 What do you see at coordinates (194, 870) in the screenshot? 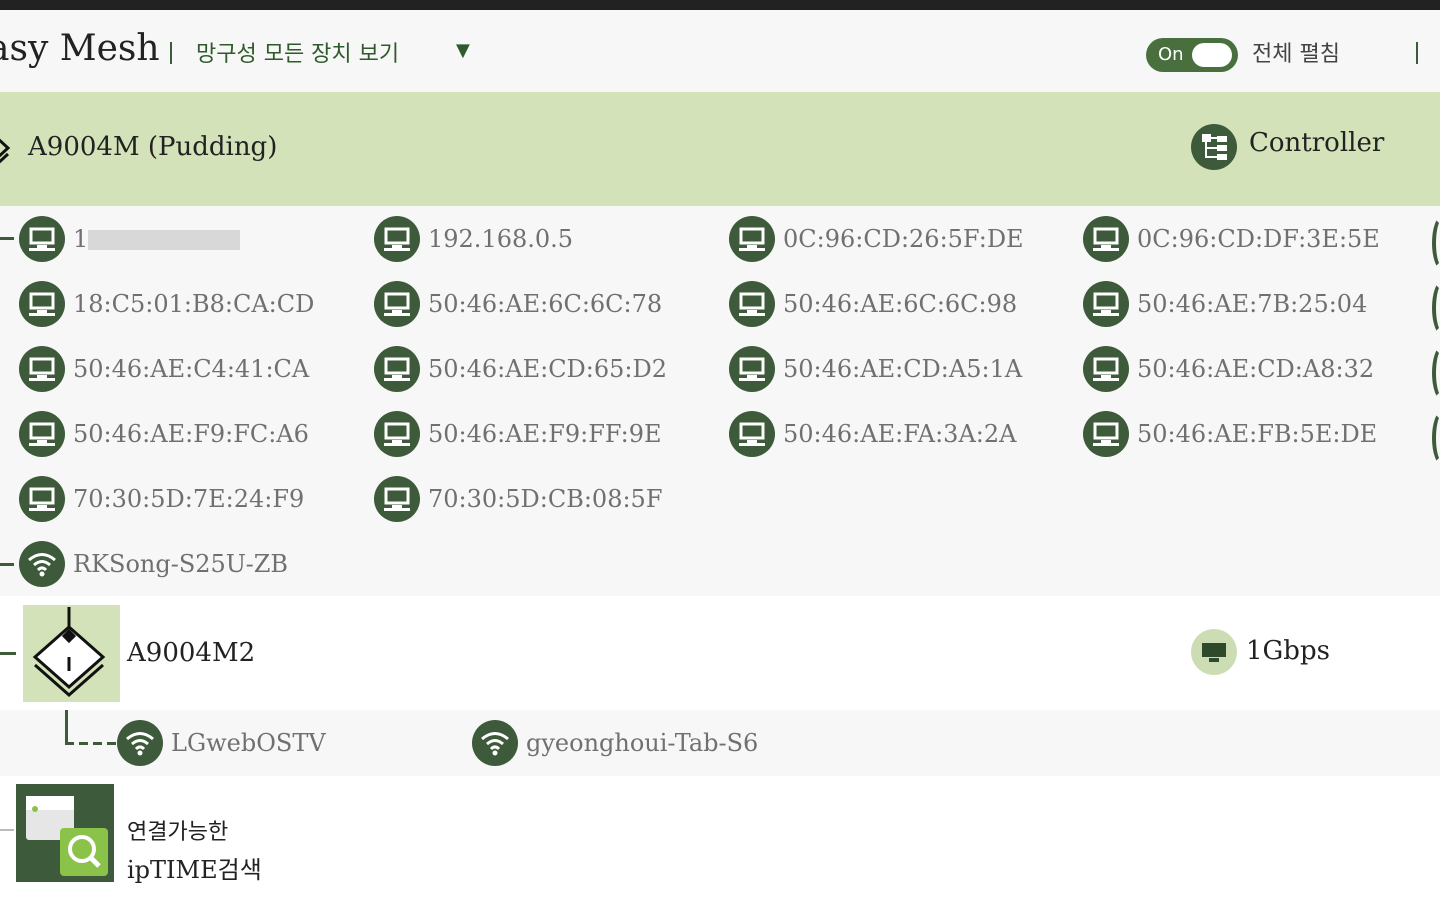
I see `search-label-line2: ipTIME검색` at bounding box center [194, 870].